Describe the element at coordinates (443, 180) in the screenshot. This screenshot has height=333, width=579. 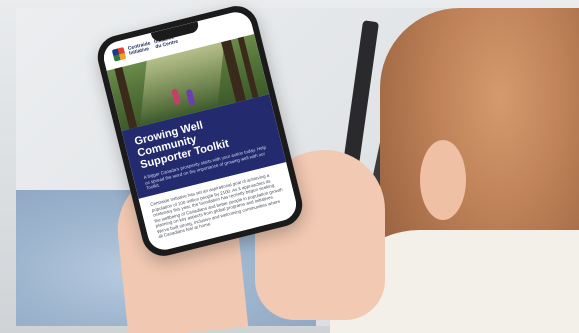
I see `person-ear` at that location.